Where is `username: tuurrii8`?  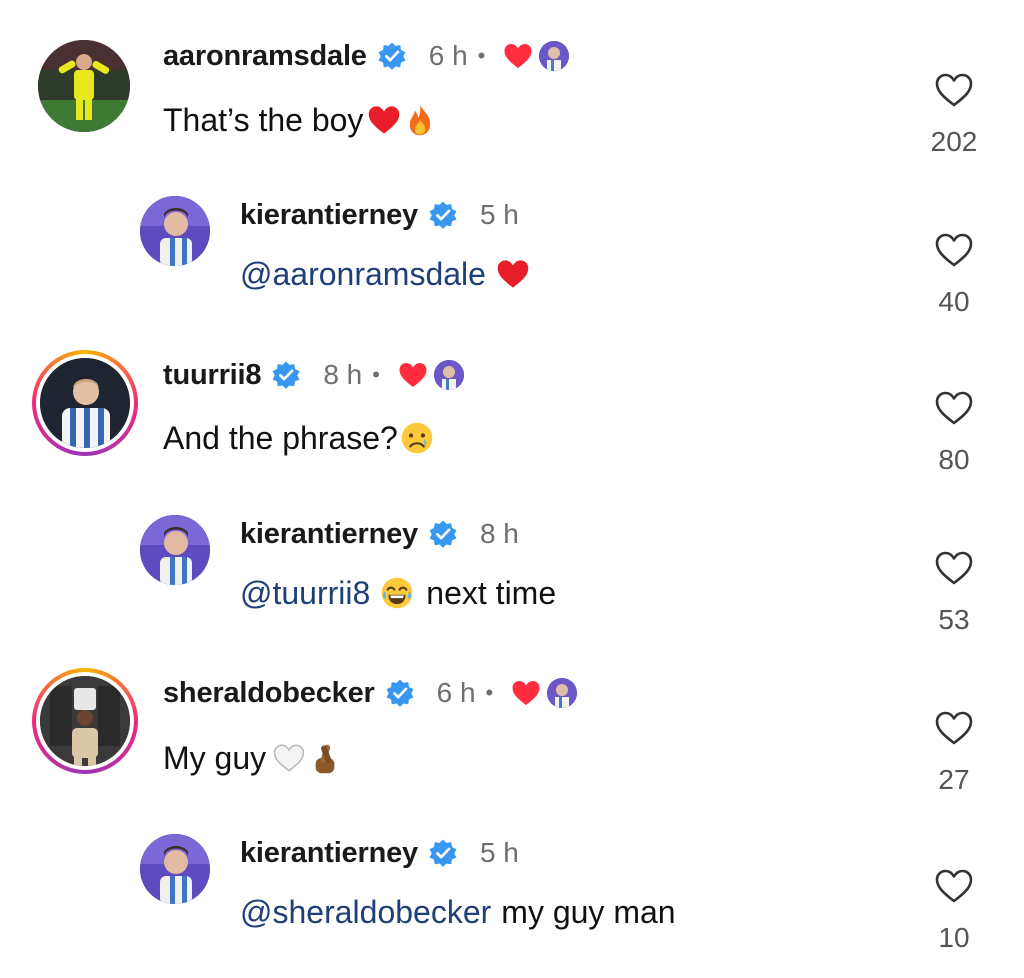
username: tuurrii8 is located at coordinates (212, 375).